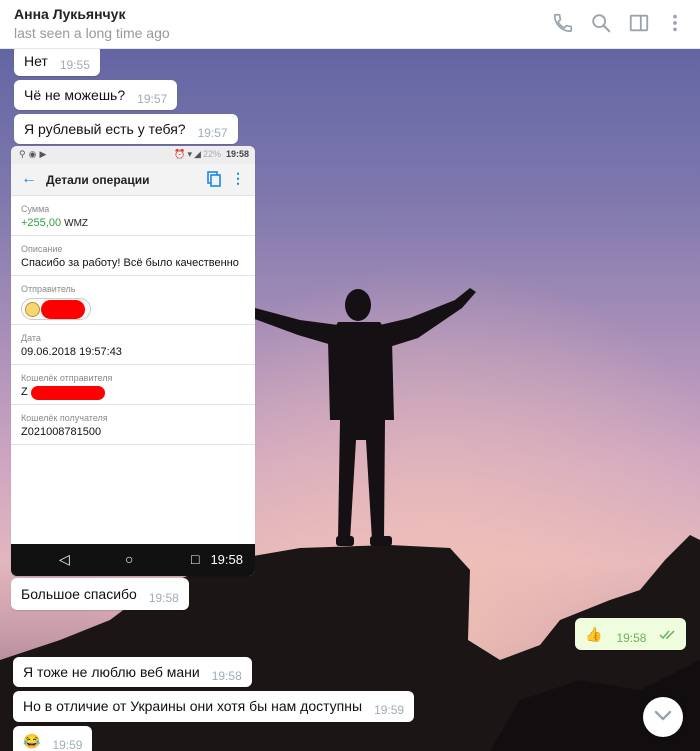  What do you see at coordinates (211, 154) in the screenshot?
I see `battery-level: 22%` at bounding box center [211, 154].